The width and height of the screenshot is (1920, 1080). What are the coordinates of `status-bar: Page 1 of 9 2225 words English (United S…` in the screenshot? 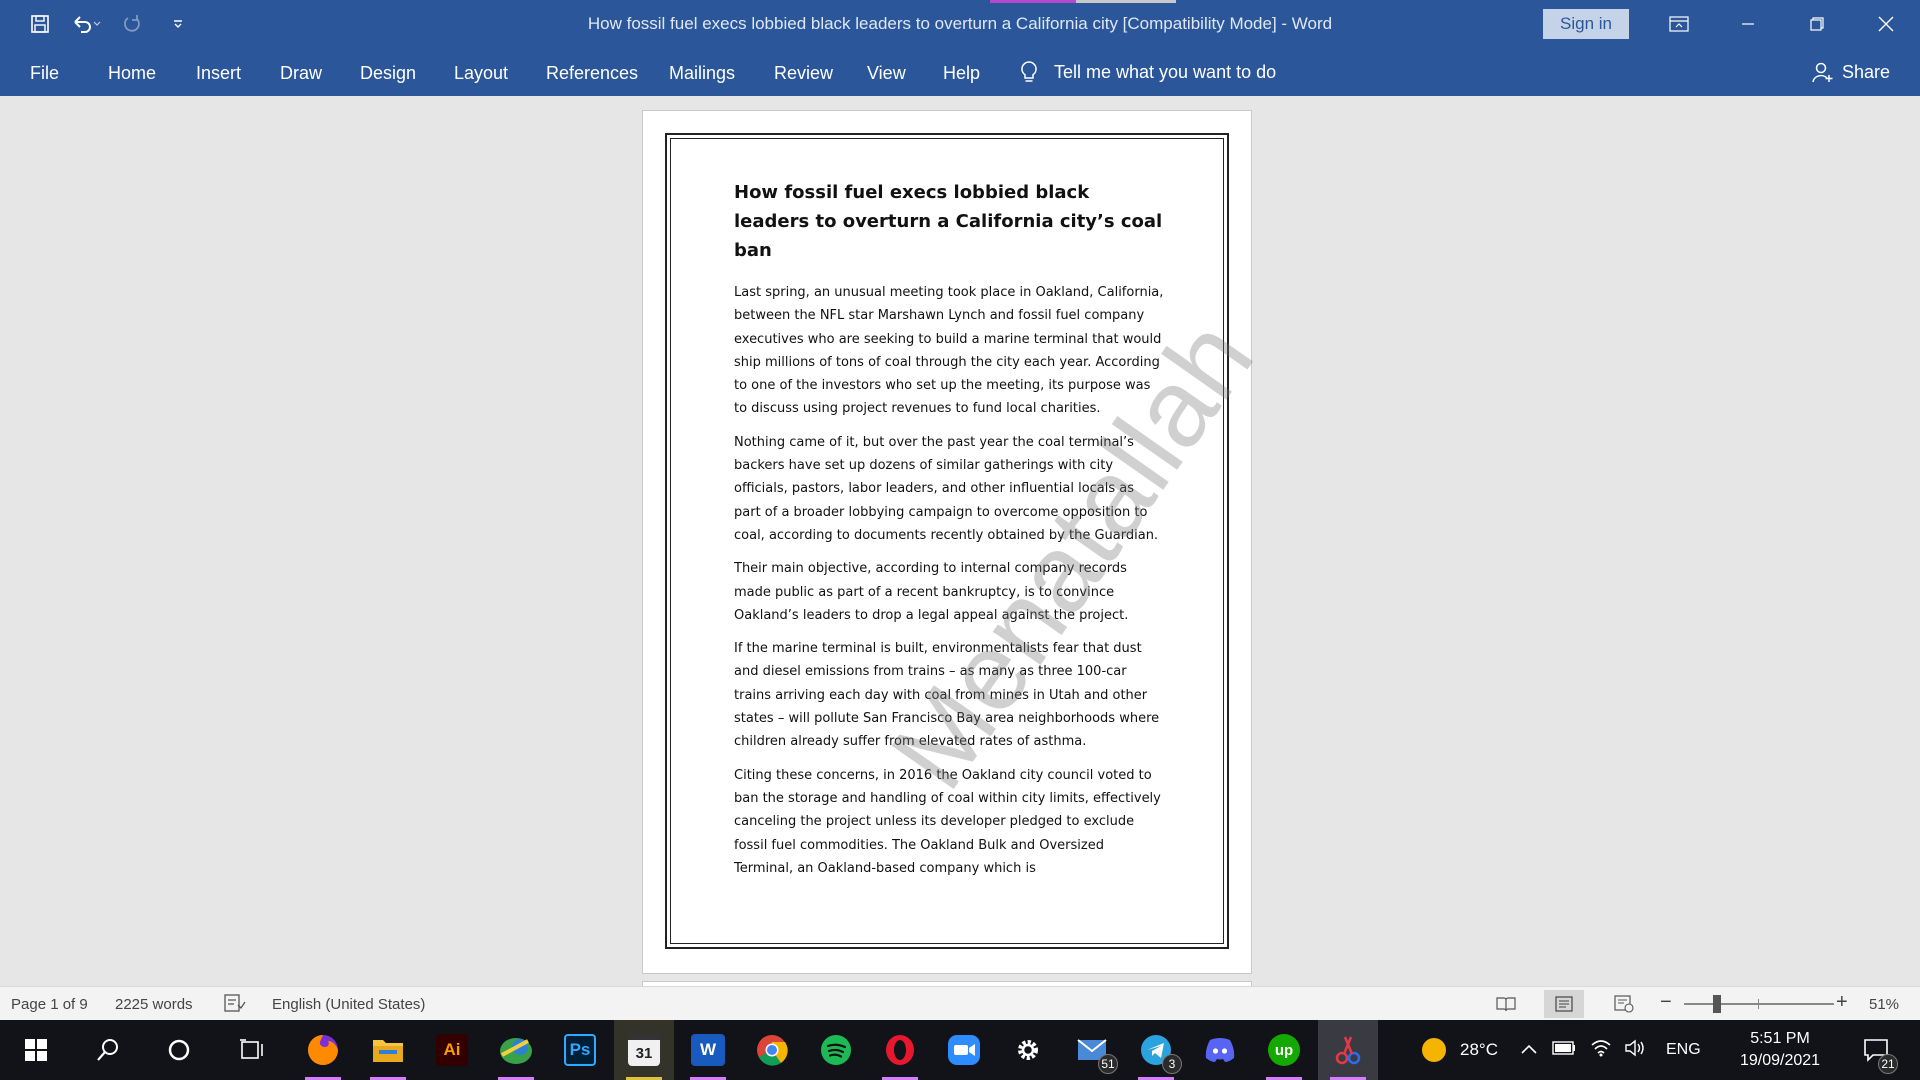 It's located at (960, 1003).